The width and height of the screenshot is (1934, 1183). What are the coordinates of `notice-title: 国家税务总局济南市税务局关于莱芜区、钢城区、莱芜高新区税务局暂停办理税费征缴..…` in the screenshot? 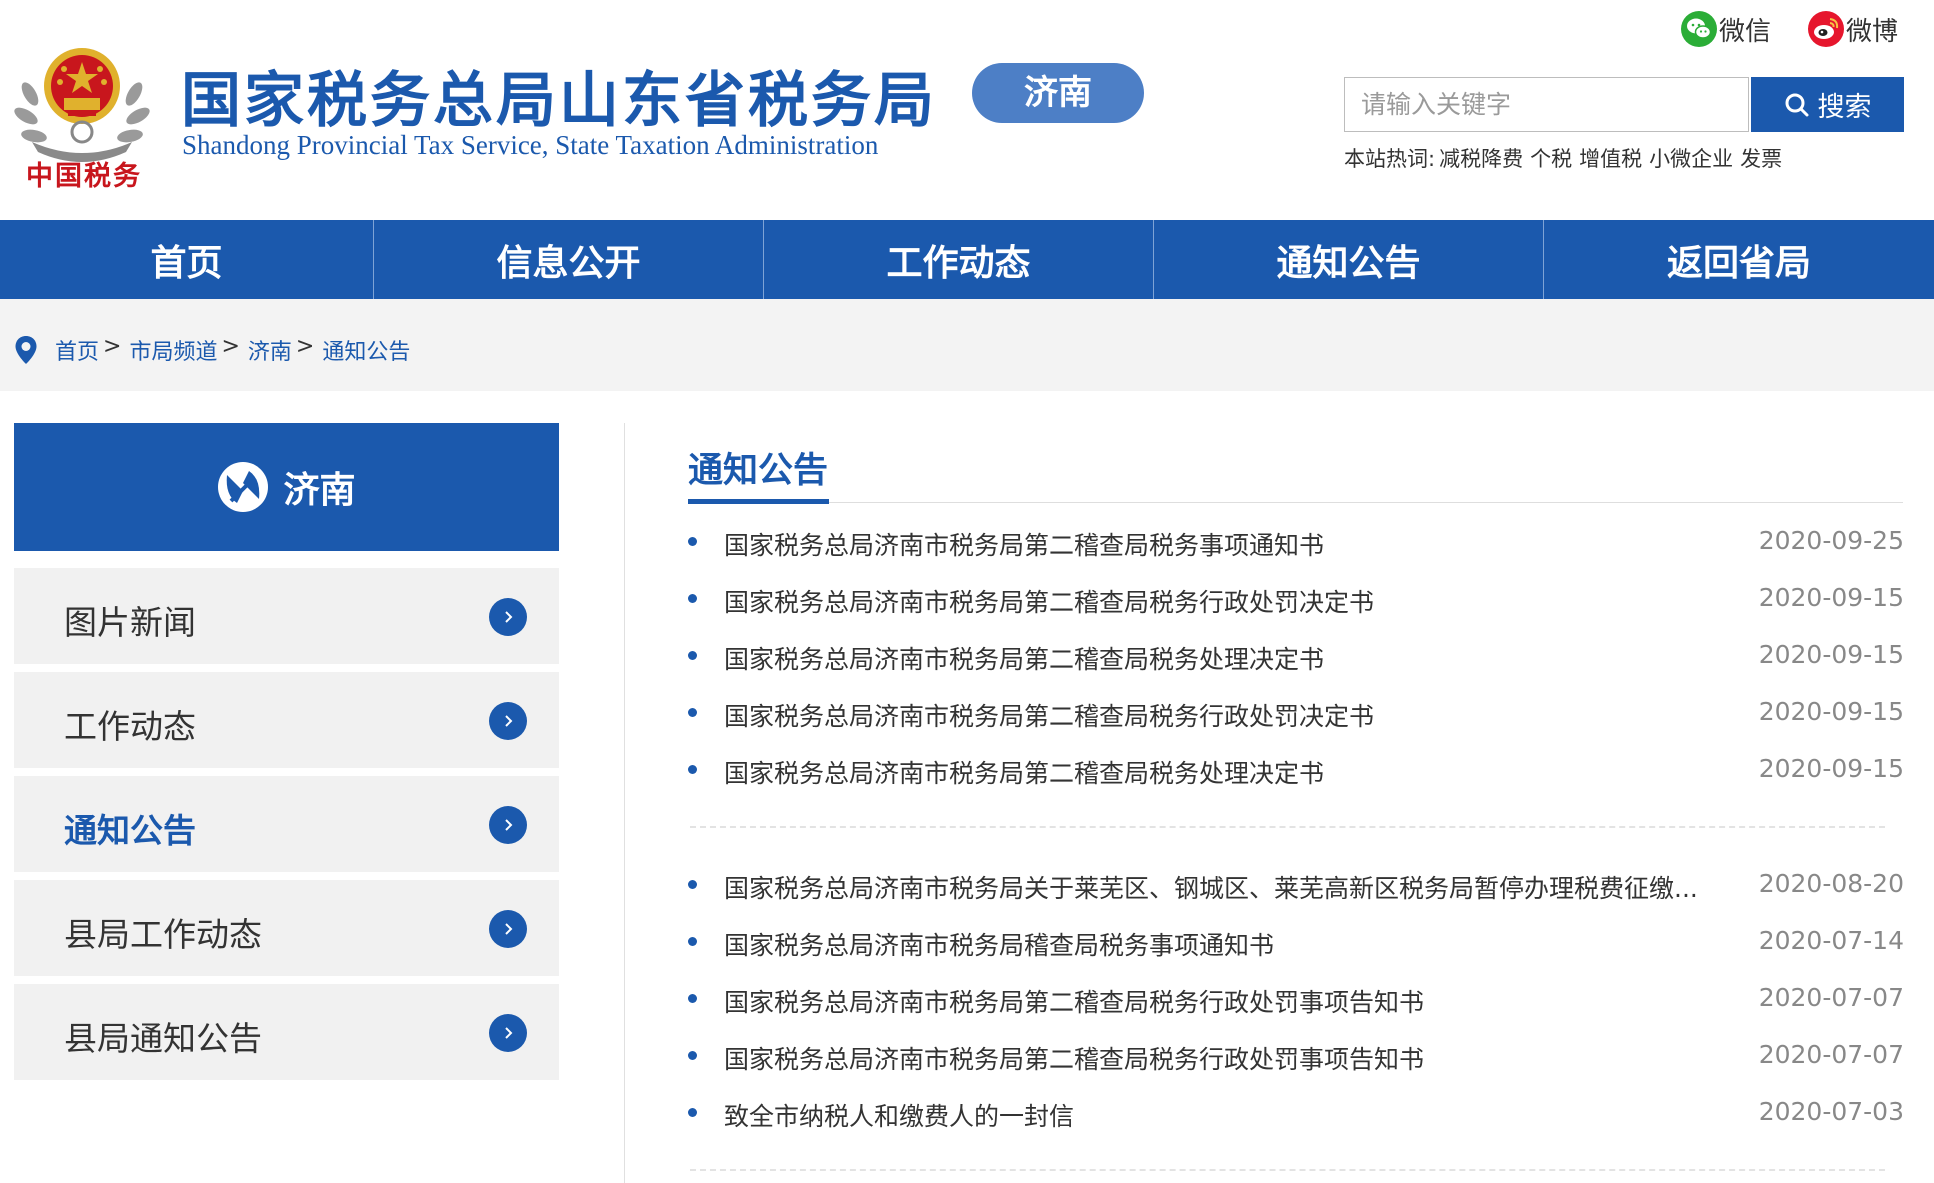 It's located at (1224, 887).